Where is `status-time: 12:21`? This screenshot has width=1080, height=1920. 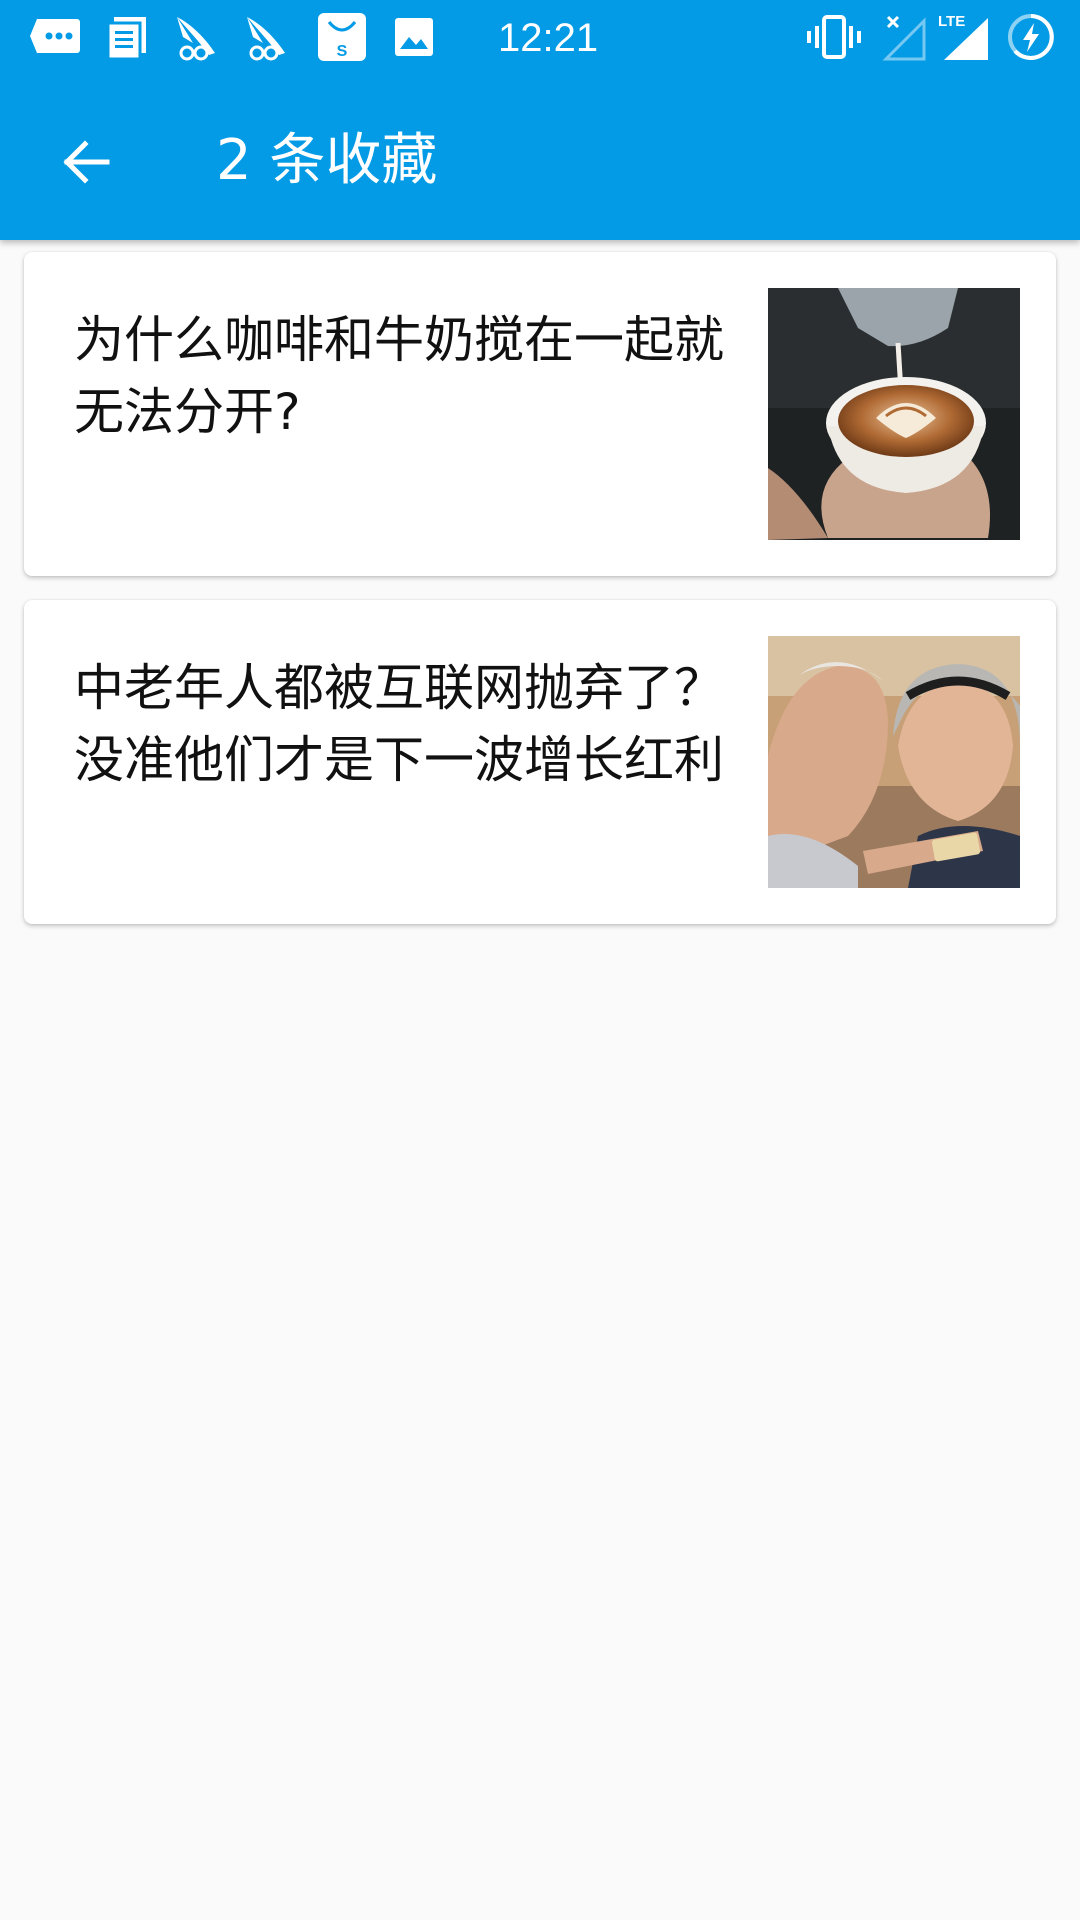
status-time: 12:21 is located at coordinates (548, 38).